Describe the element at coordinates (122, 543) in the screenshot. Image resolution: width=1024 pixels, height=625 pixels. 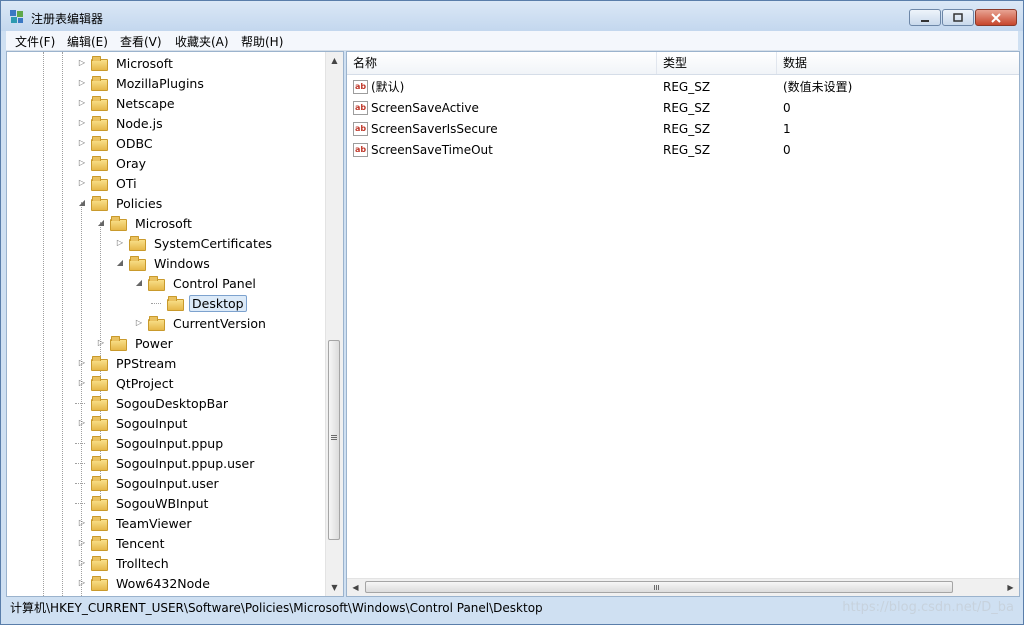
I see `tree-node: ▷ Tencent` at that location.